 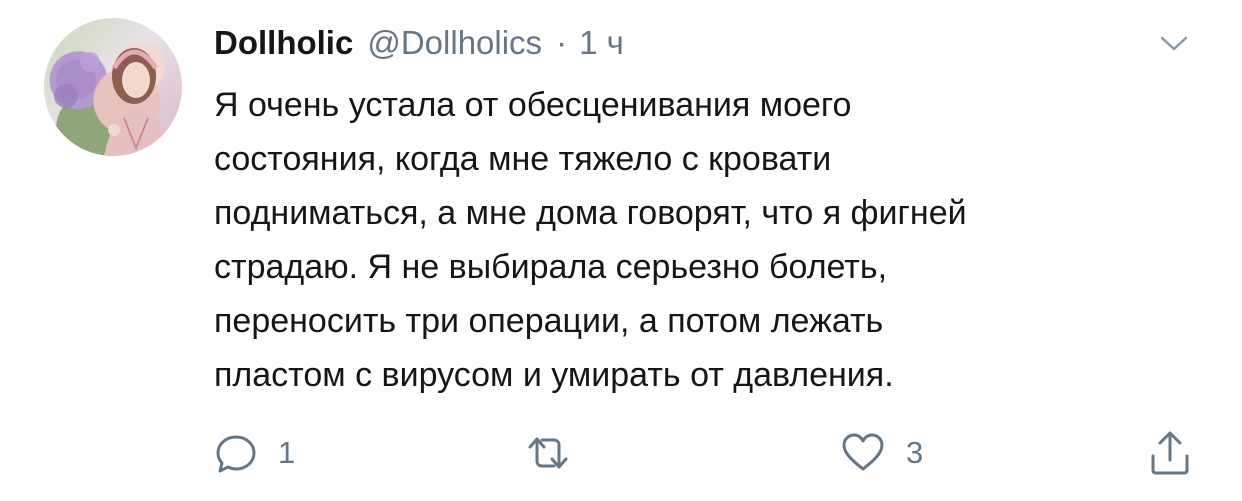 I want to click on like-count: 3, so click(x=915, y=452).